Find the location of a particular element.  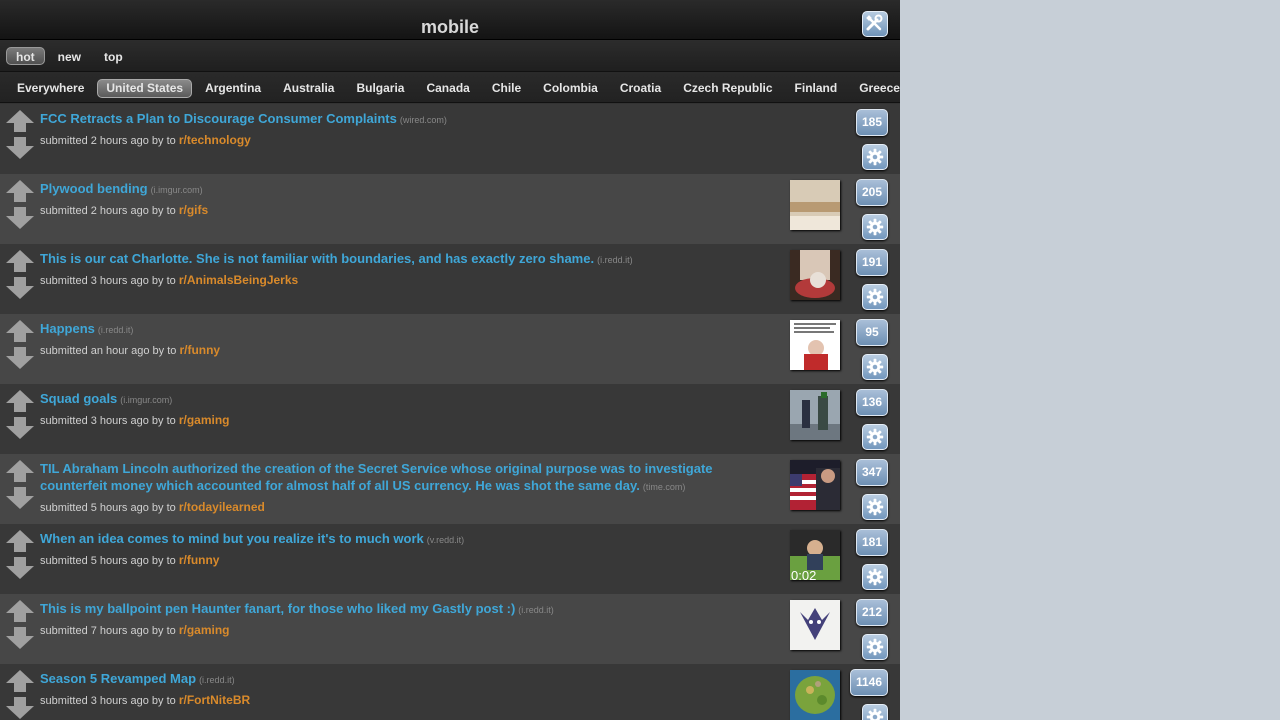

subreddit-link: r/AnimalsBeingJerks is located at coordinates (238, 280).